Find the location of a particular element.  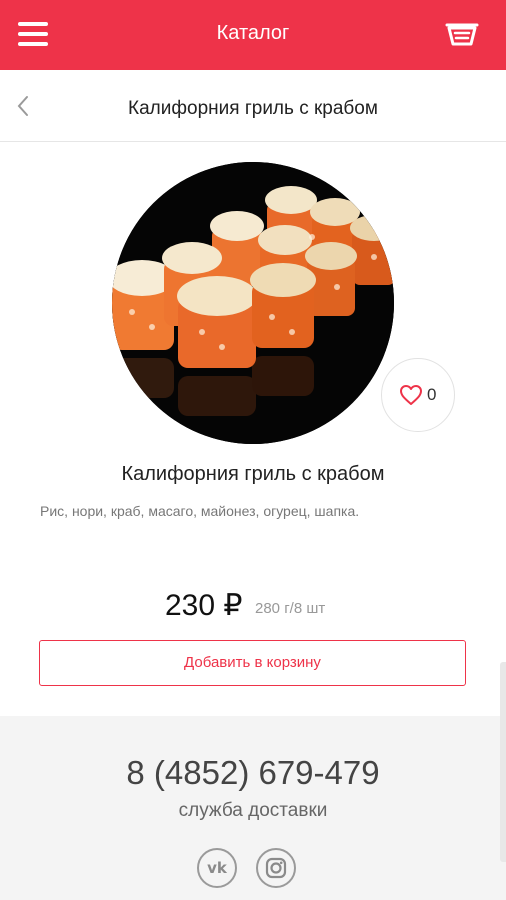

product-weight: 280 г/8 шт is located at coordinates (290, 608).